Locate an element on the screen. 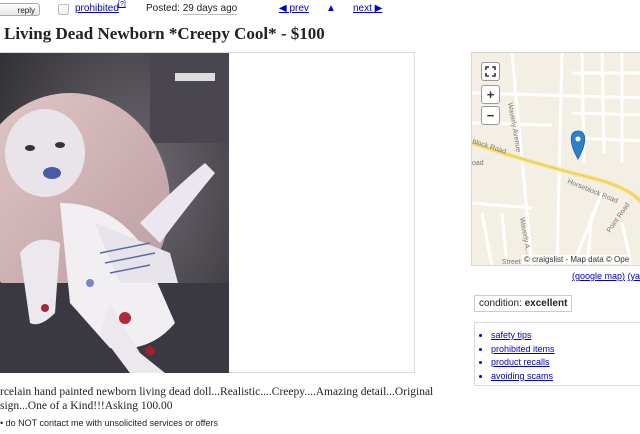  product-recalls-link: product recalls is located at coordinates (520, 362).